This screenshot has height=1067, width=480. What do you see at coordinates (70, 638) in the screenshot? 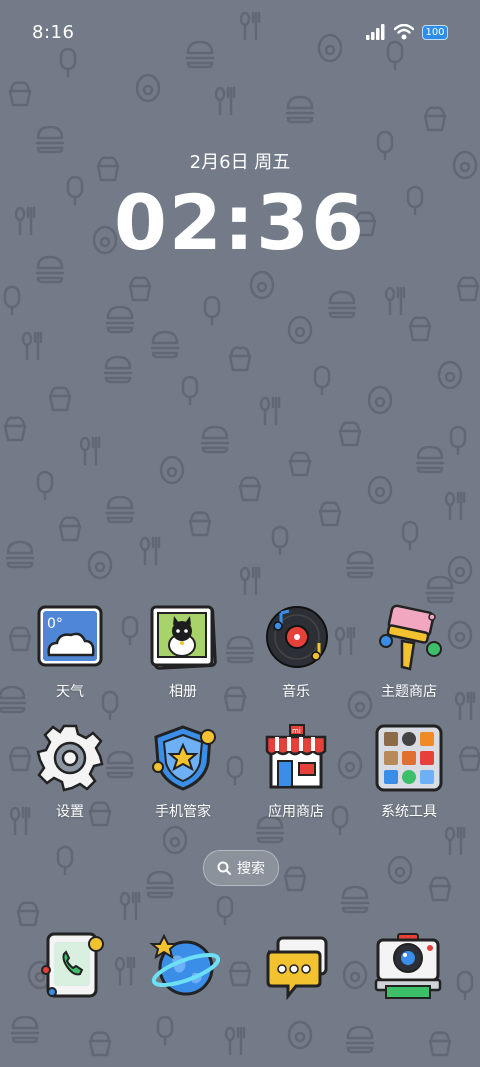
I see `weather-icon: 0°` at bounding box center [70, 638].